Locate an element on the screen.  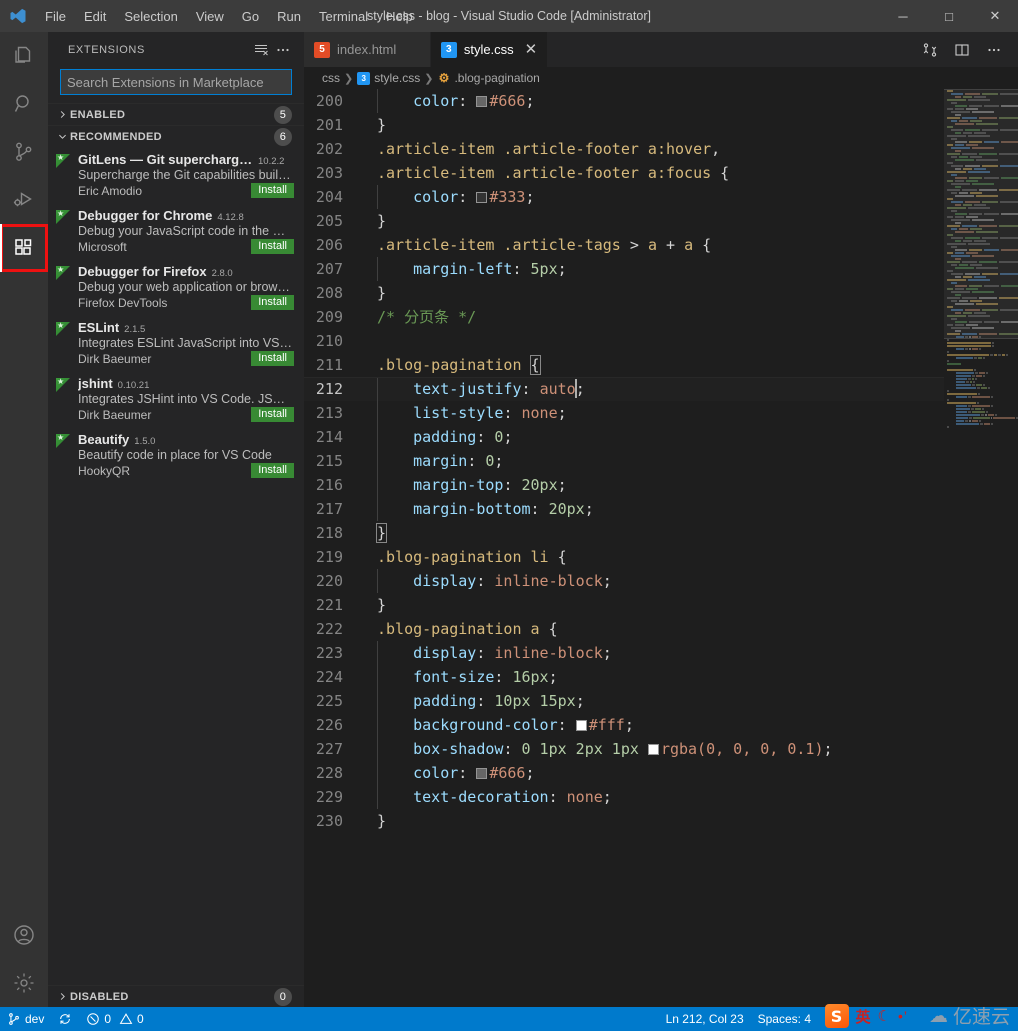
code-line: 209 /* 分页条 */ is located at coordinates (624, 317).